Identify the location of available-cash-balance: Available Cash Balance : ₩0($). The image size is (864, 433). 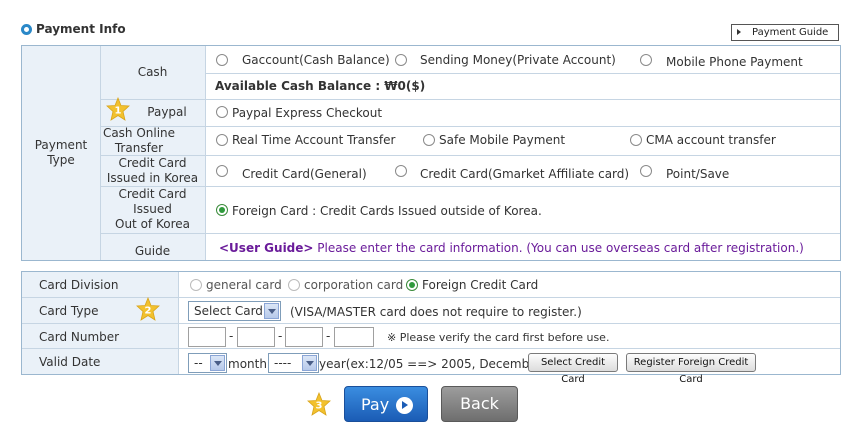
(320, 86).